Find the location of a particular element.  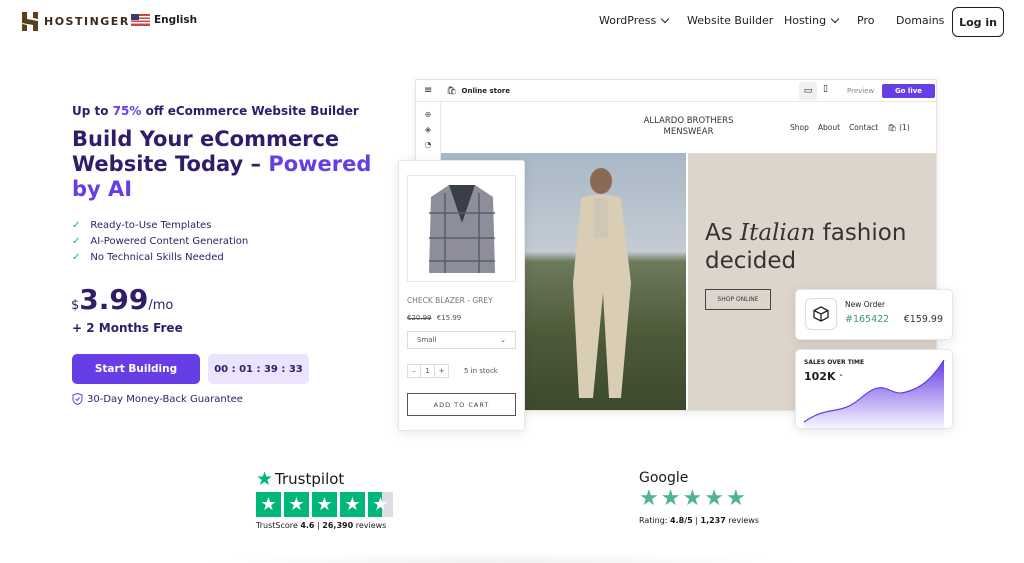

store-nav-about: About is located at coordinates (829, 127).